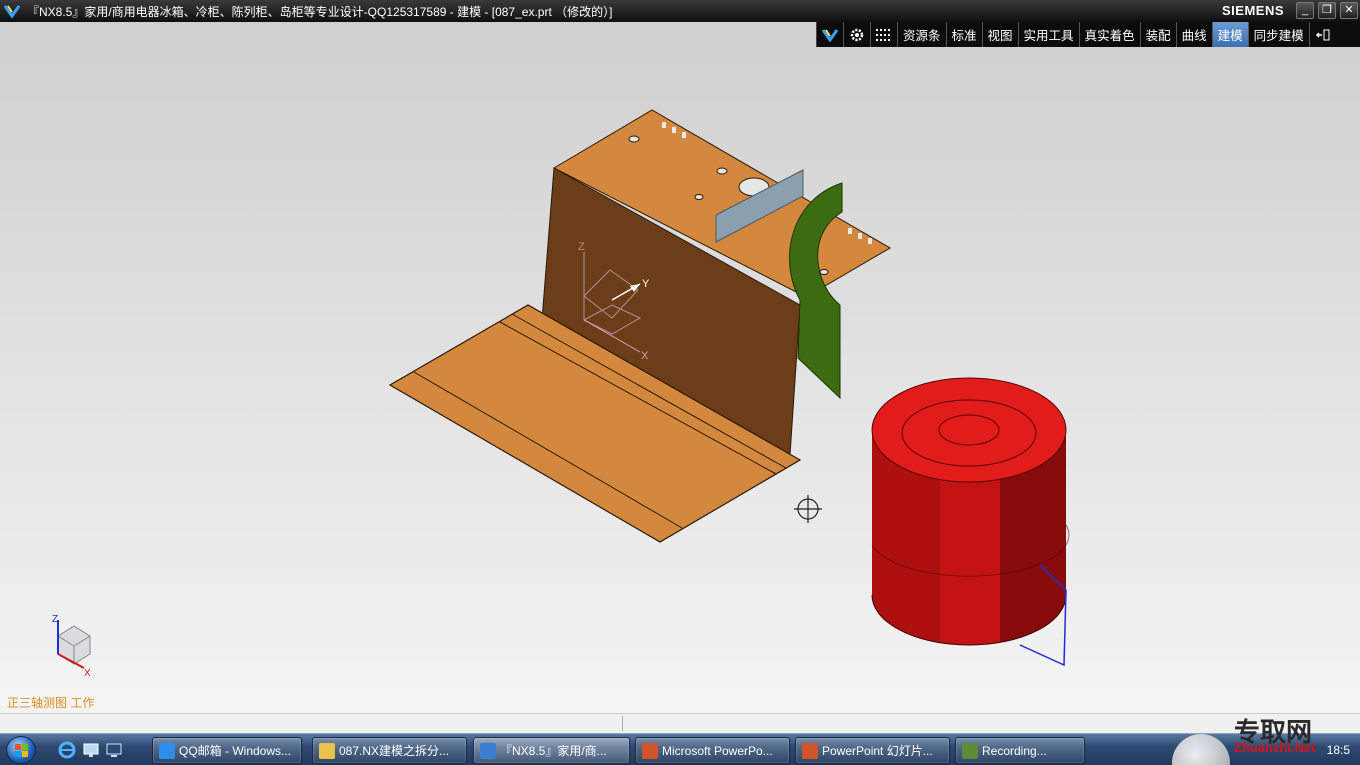 The height and width of the screenshot is (765, 1360). What do you see at coordinates (1323, 34) in the screenshot?
I see `ribbon-options-icon` at bounding box center [1323, 34].